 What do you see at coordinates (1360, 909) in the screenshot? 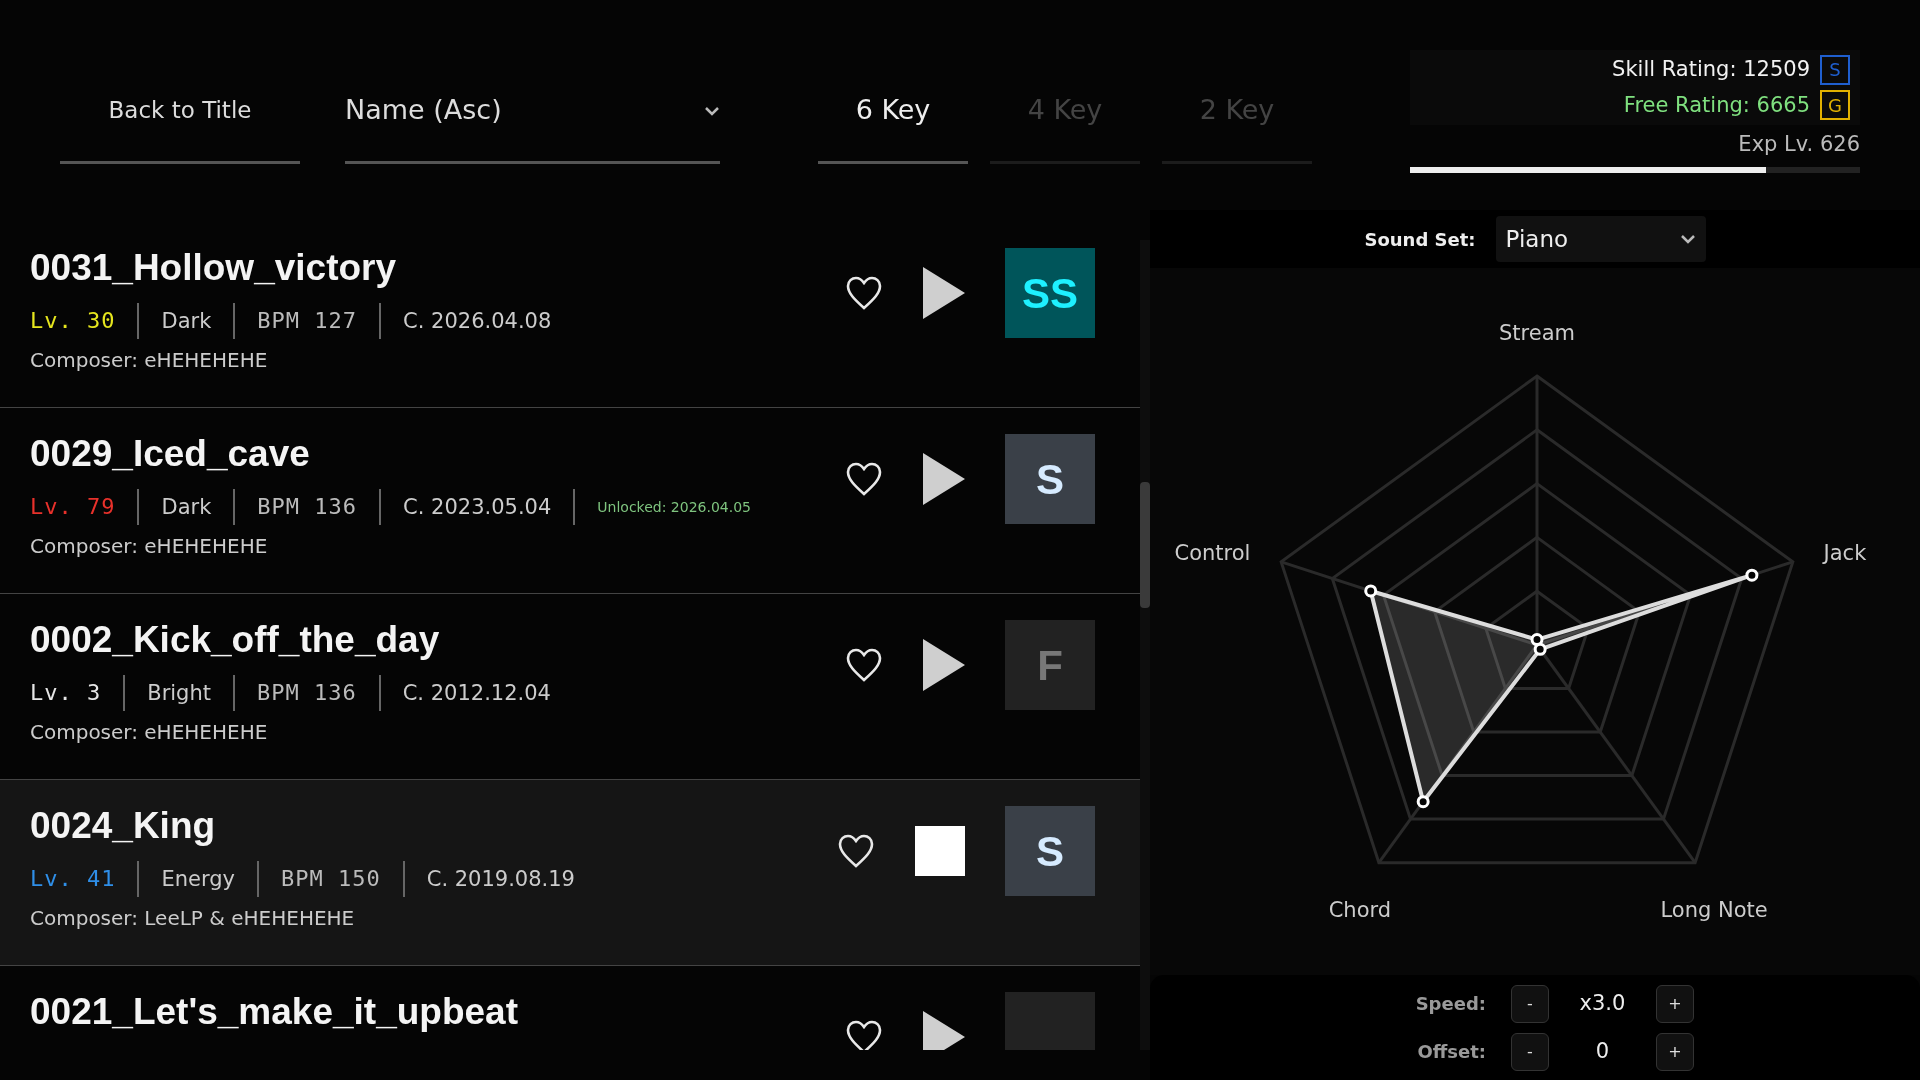
I see `axis-label: Chord` at bounding box center [1360, 909].